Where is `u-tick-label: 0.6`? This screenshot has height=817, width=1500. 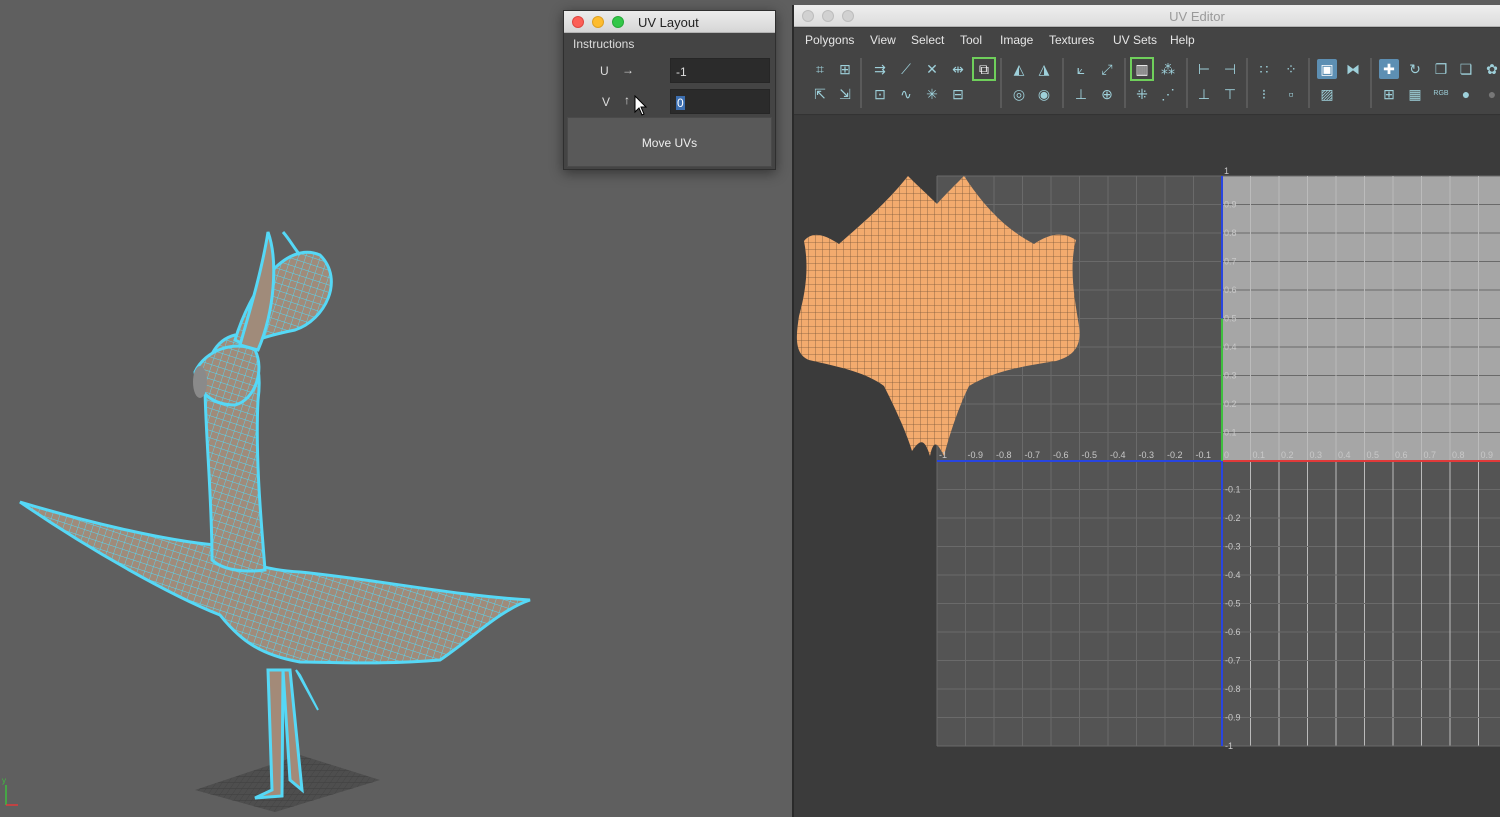
u-tick-label: 0.6 is located at coordinates (1401, 455).